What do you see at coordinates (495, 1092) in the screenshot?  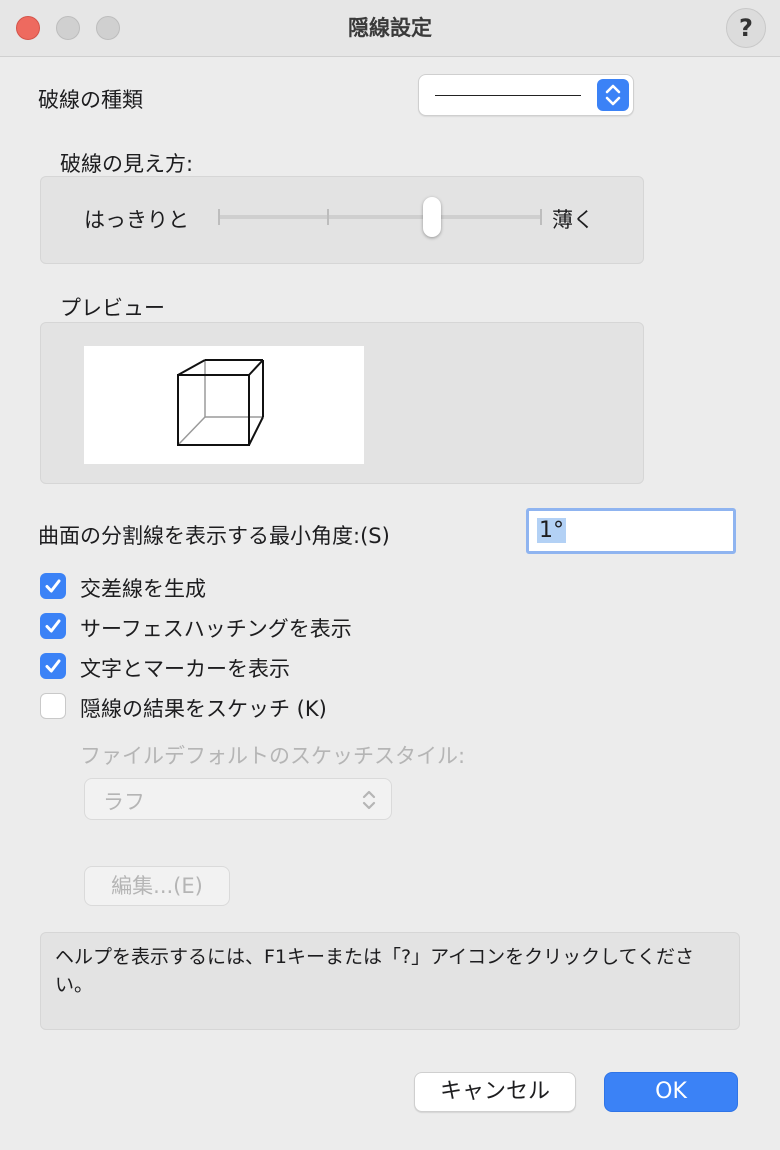 I see `cancel-button: キャンセル` at bounding box center [495, 1092].